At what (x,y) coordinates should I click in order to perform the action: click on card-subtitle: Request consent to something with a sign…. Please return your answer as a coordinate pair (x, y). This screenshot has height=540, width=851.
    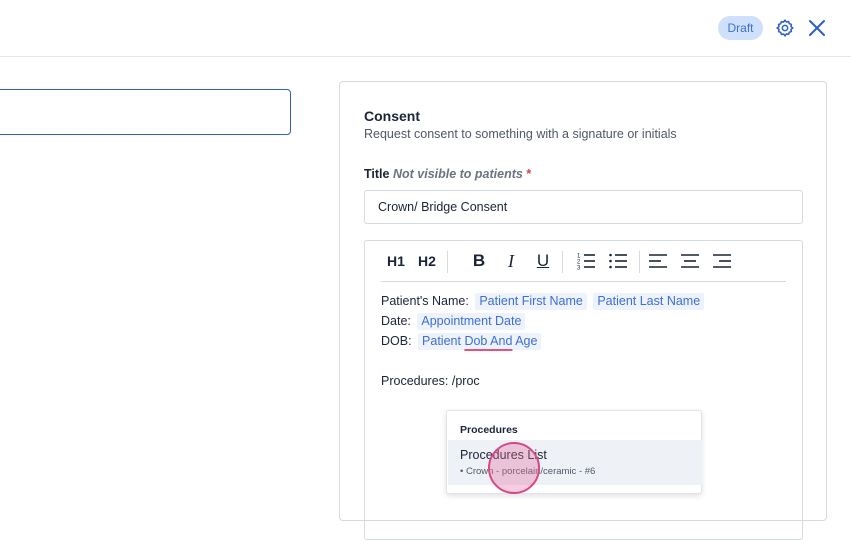
    Looking at the image, I should click on (520, 134).